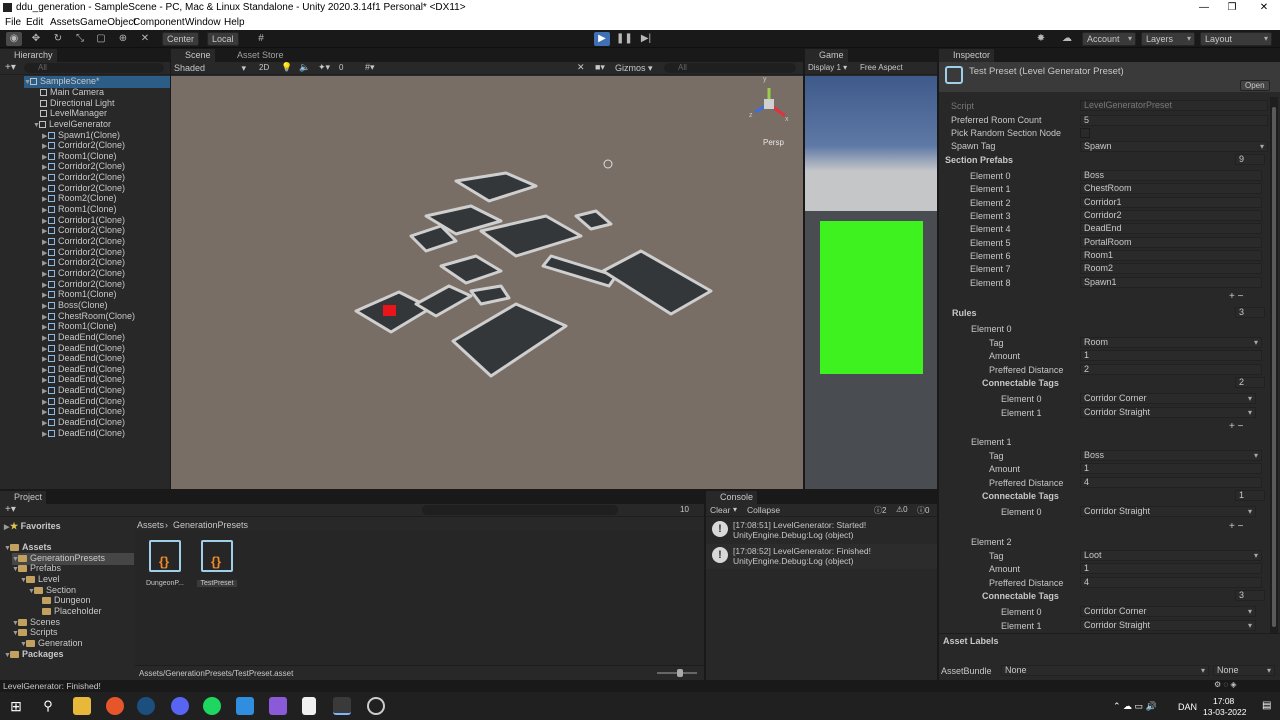 The height and width of the screenshot is (720, 1280). What do you see at coordinates (1171, 342) in the screenshot?
I see `rule-tag-dropdown: Room` at bounding box center [1171, 342].